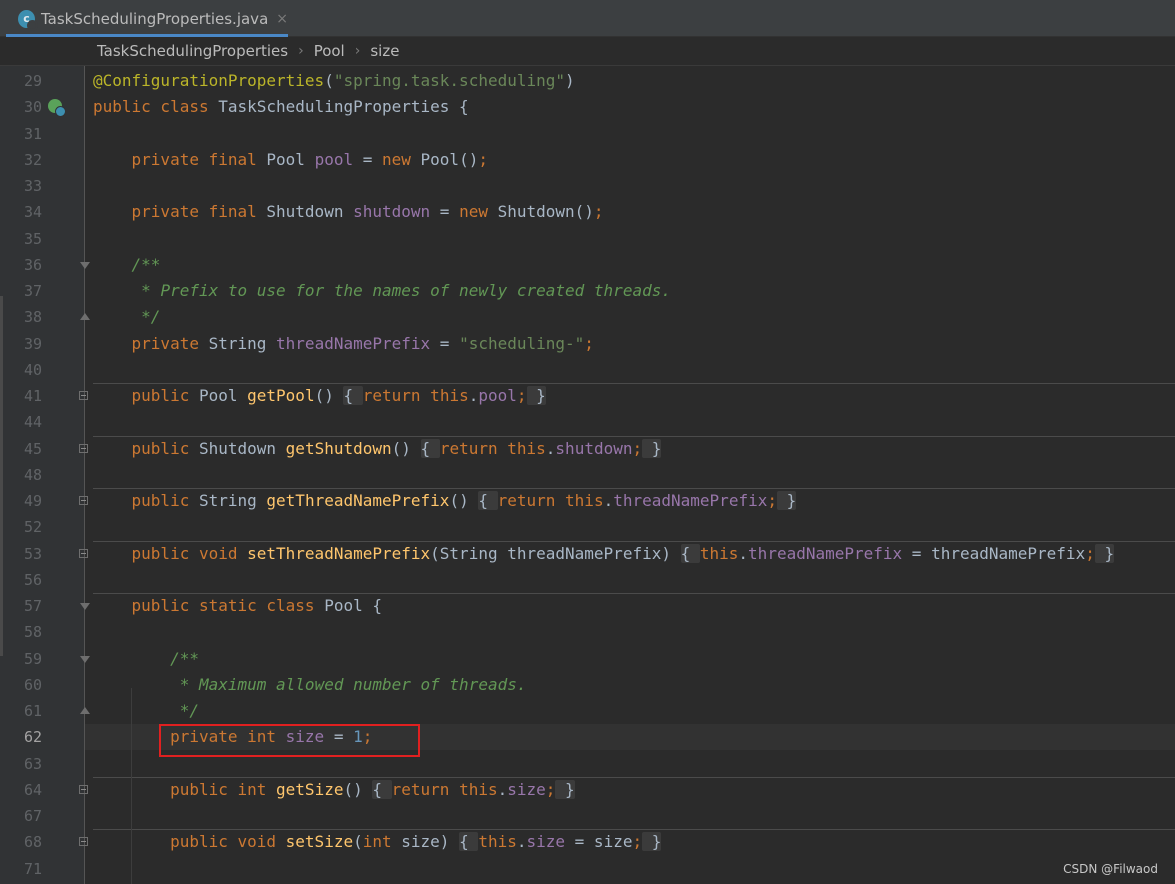 This screenshot has width=1175, height=884. What do you see at coordinates (21, 764) in the screenshot?
I see `line-number: 63` at bounding box center [21, 764].